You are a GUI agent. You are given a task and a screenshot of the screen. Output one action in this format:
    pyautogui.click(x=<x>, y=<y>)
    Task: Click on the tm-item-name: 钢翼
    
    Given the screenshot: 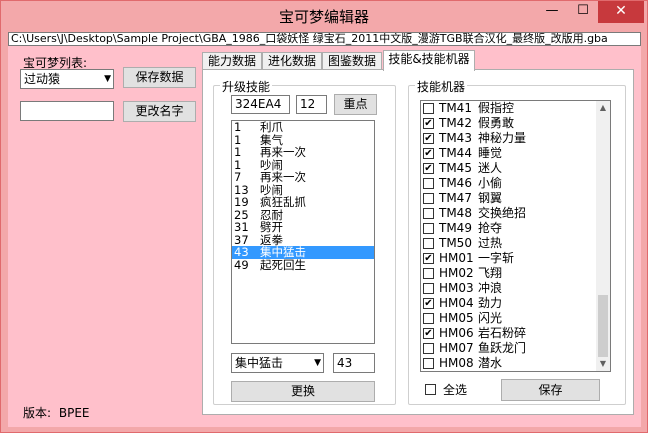 What is the action you would take?
    pyautogui.click(x=490, y=198)
    